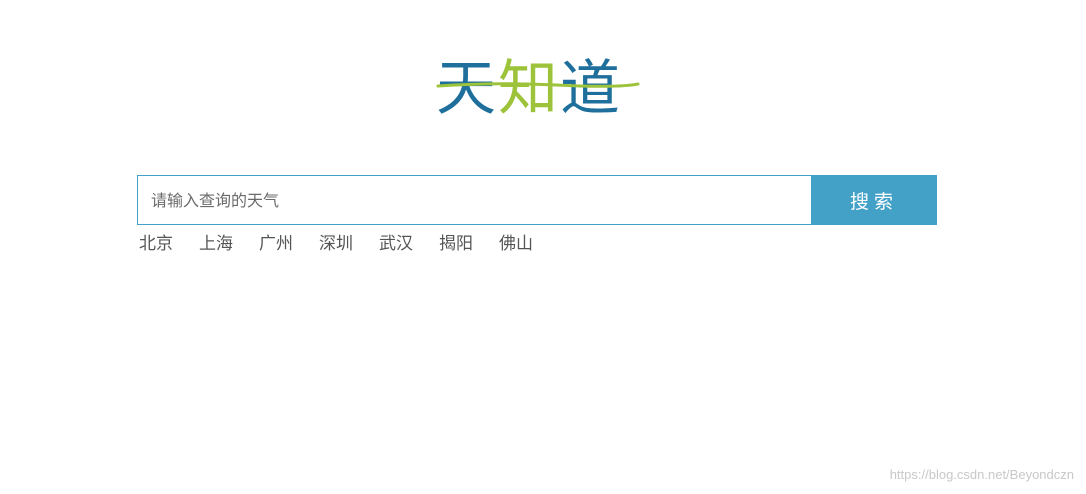  Describe the element at coordinates (516, 244) in the screenshot. I see `city-link-foshan: 佛山` at that location.